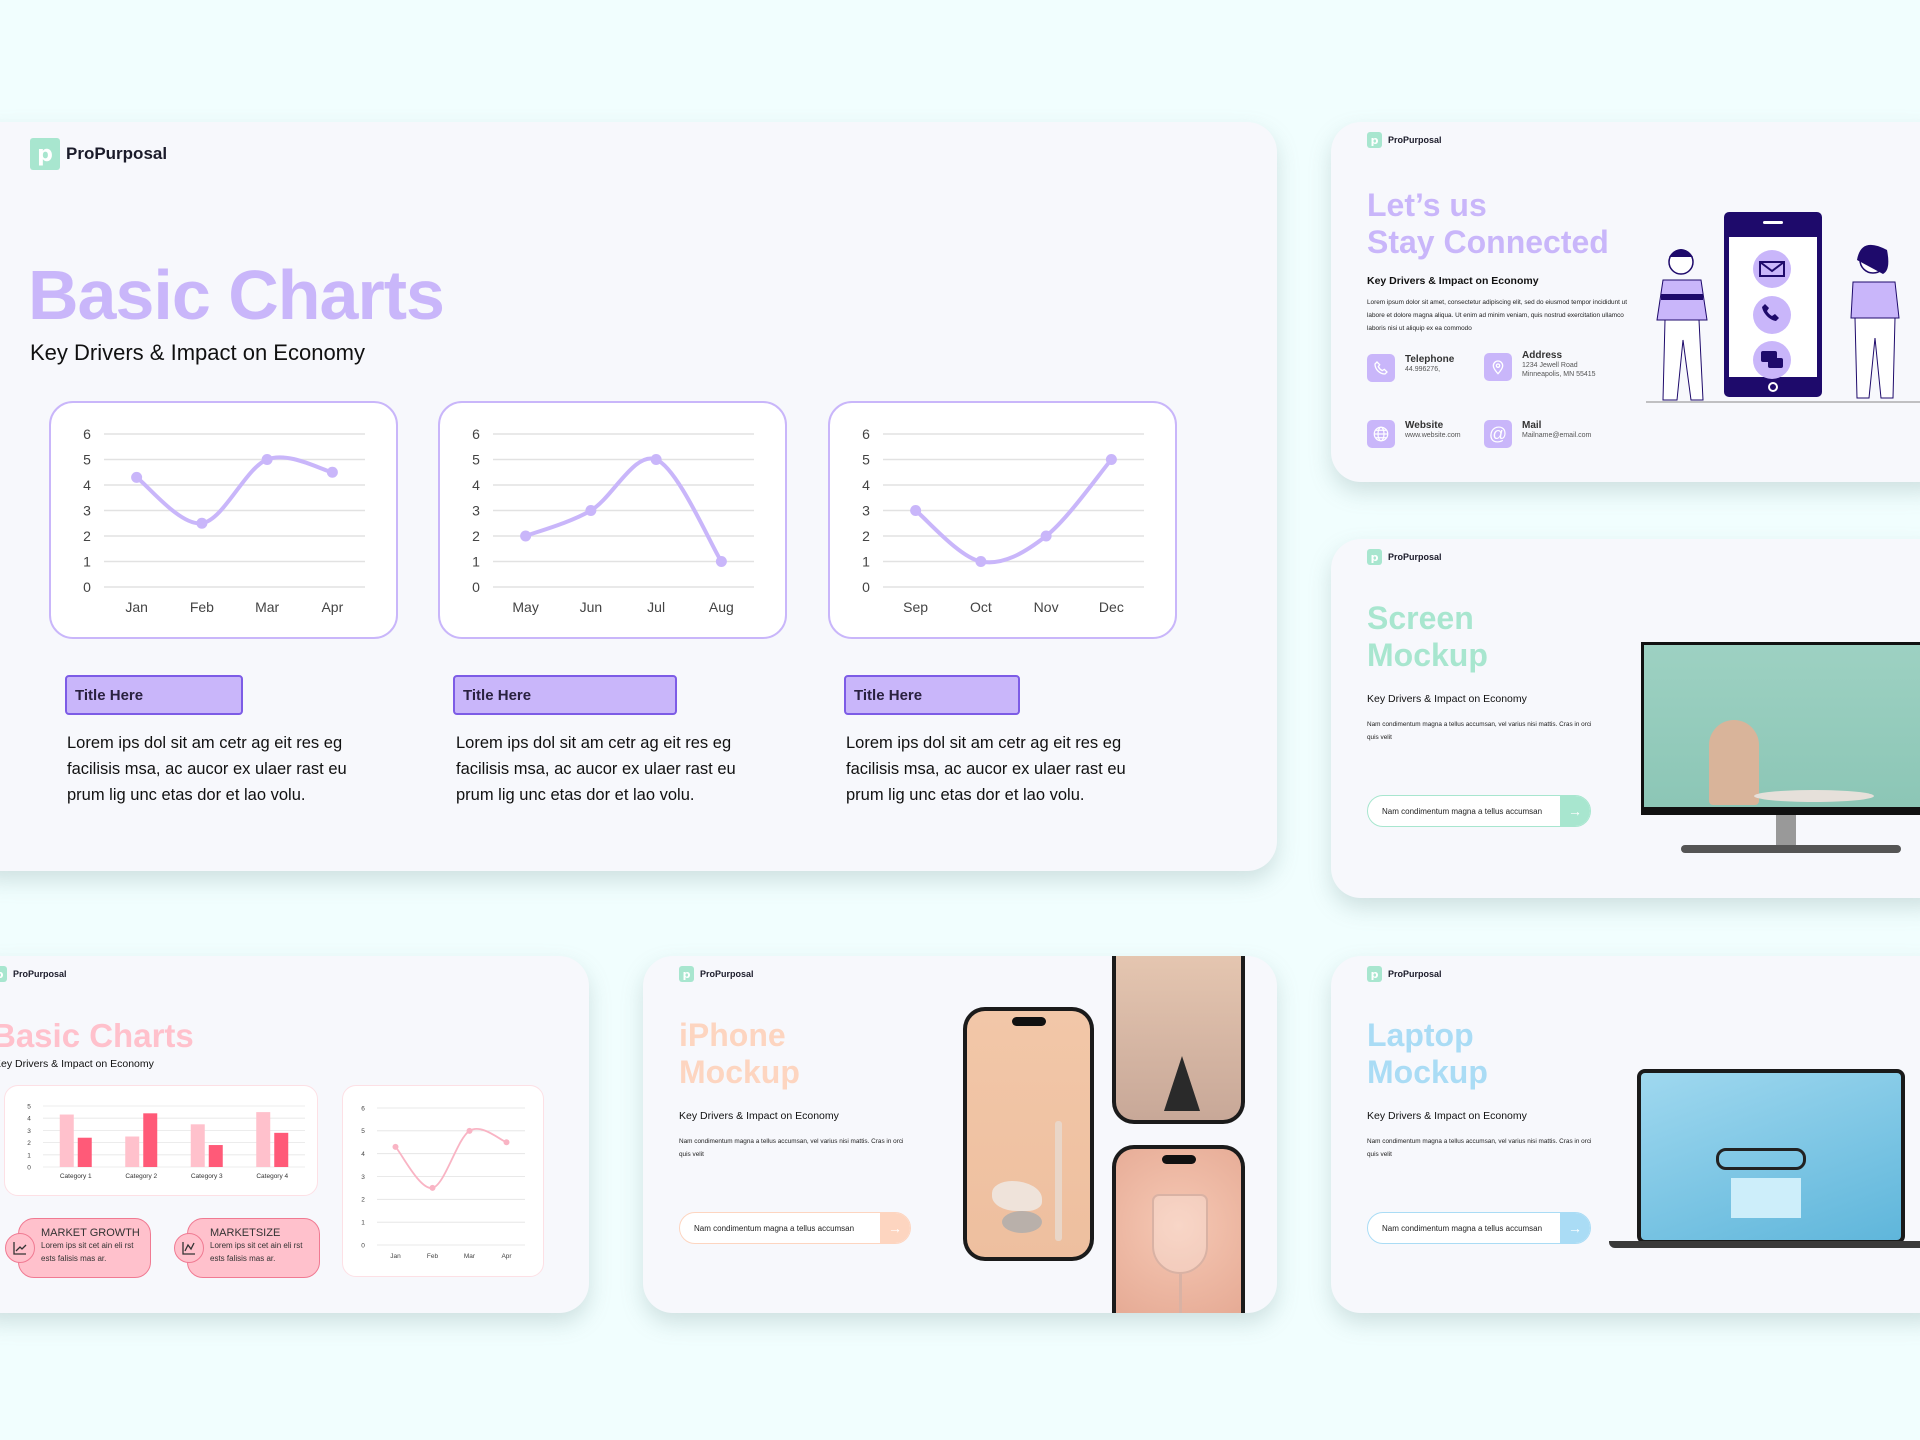 The width and height of the screenshot is (1920, 1440). Describe the element at coordinates (141, 1176) in the screenshot. I see `x-tick-label: Category 2` at that location.